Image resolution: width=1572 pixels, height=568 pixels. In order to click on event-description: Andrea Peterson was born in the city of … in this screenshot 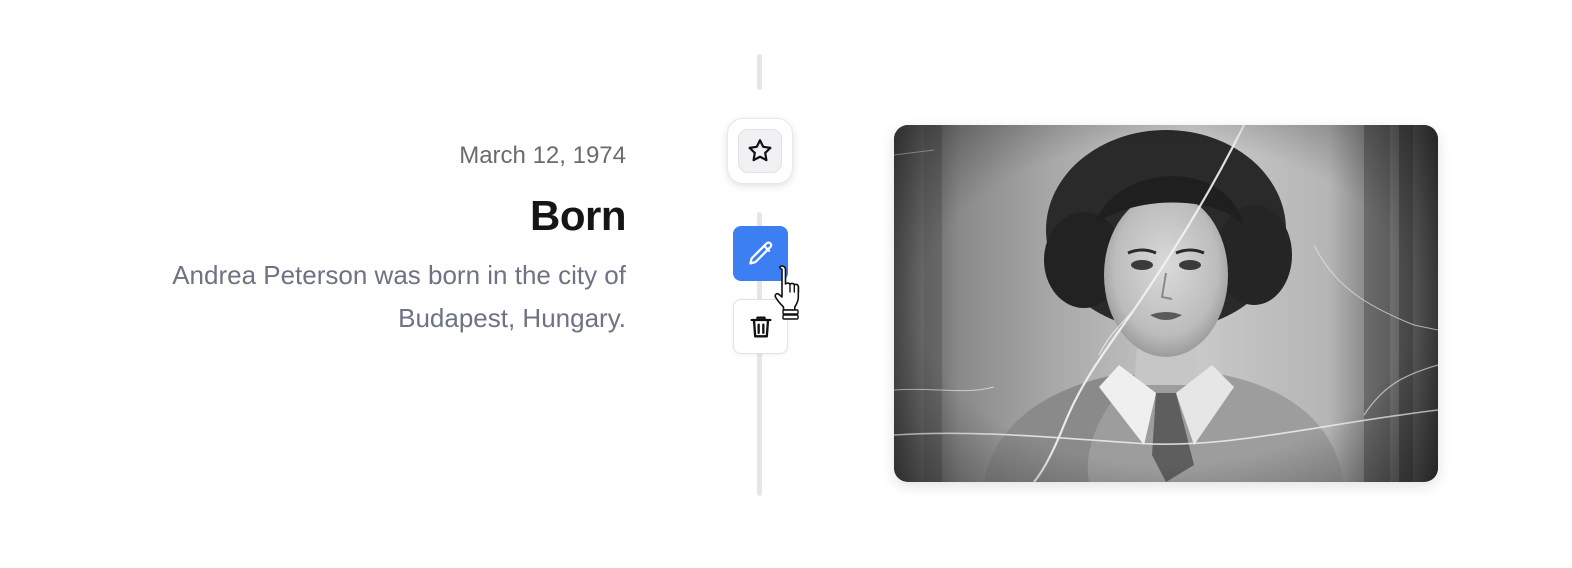, I will do `click(399, 296)`.